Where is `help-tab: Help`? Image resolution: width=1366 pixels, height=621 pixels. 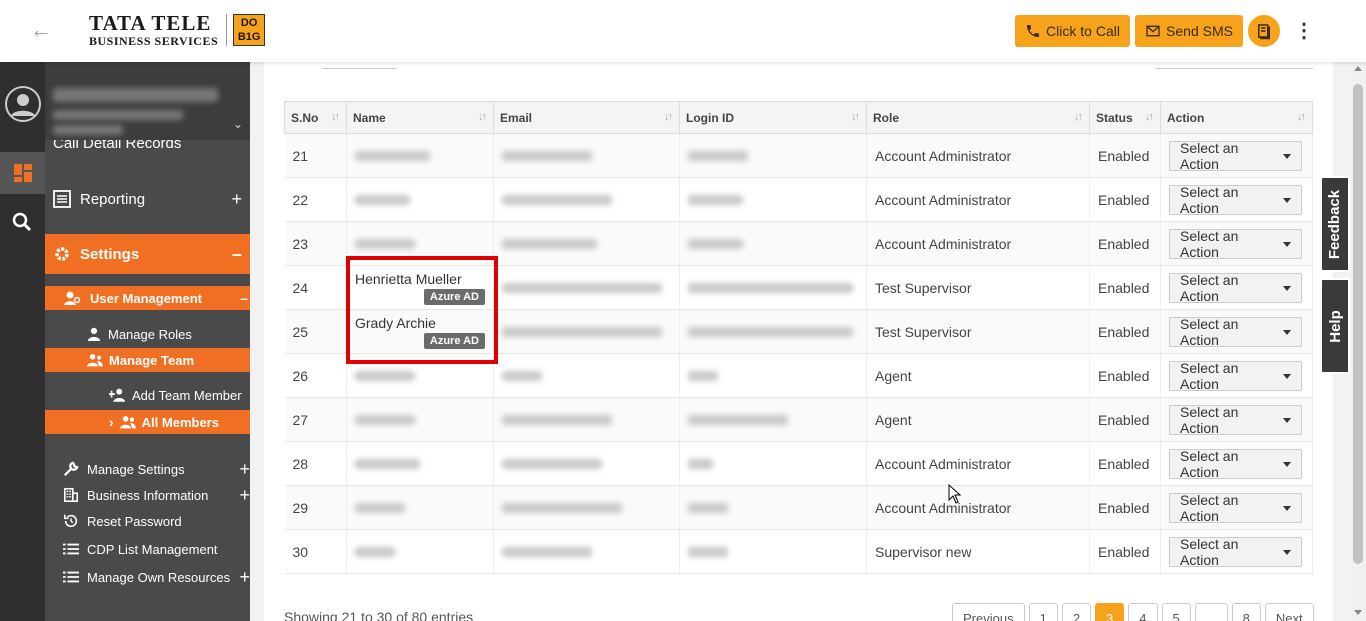
help-tab: Help is located at coordinates (1335, 326).